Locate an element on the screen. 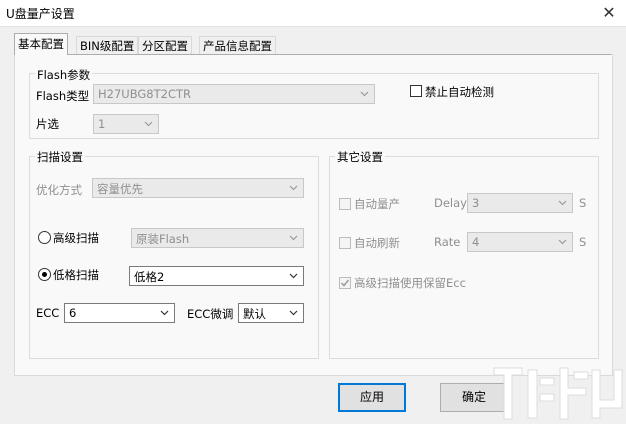 The width and height of the screenshot is (626, 424). adv-scan-keep-ecc-label: 高级扫描使用保留Ecc is located at coordinates (410, 283).